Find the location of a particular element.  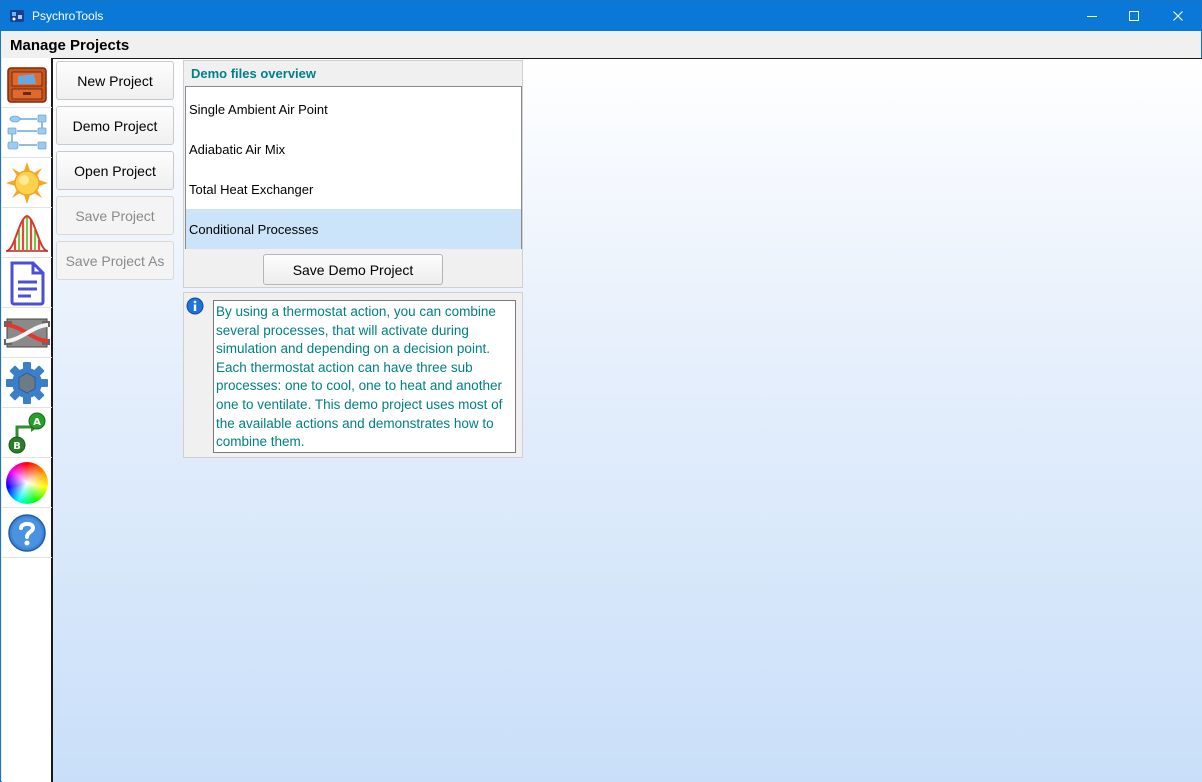

list-item-total-heat-exchanger: Total Heat Exchanger is located at coordinates (353, 189).